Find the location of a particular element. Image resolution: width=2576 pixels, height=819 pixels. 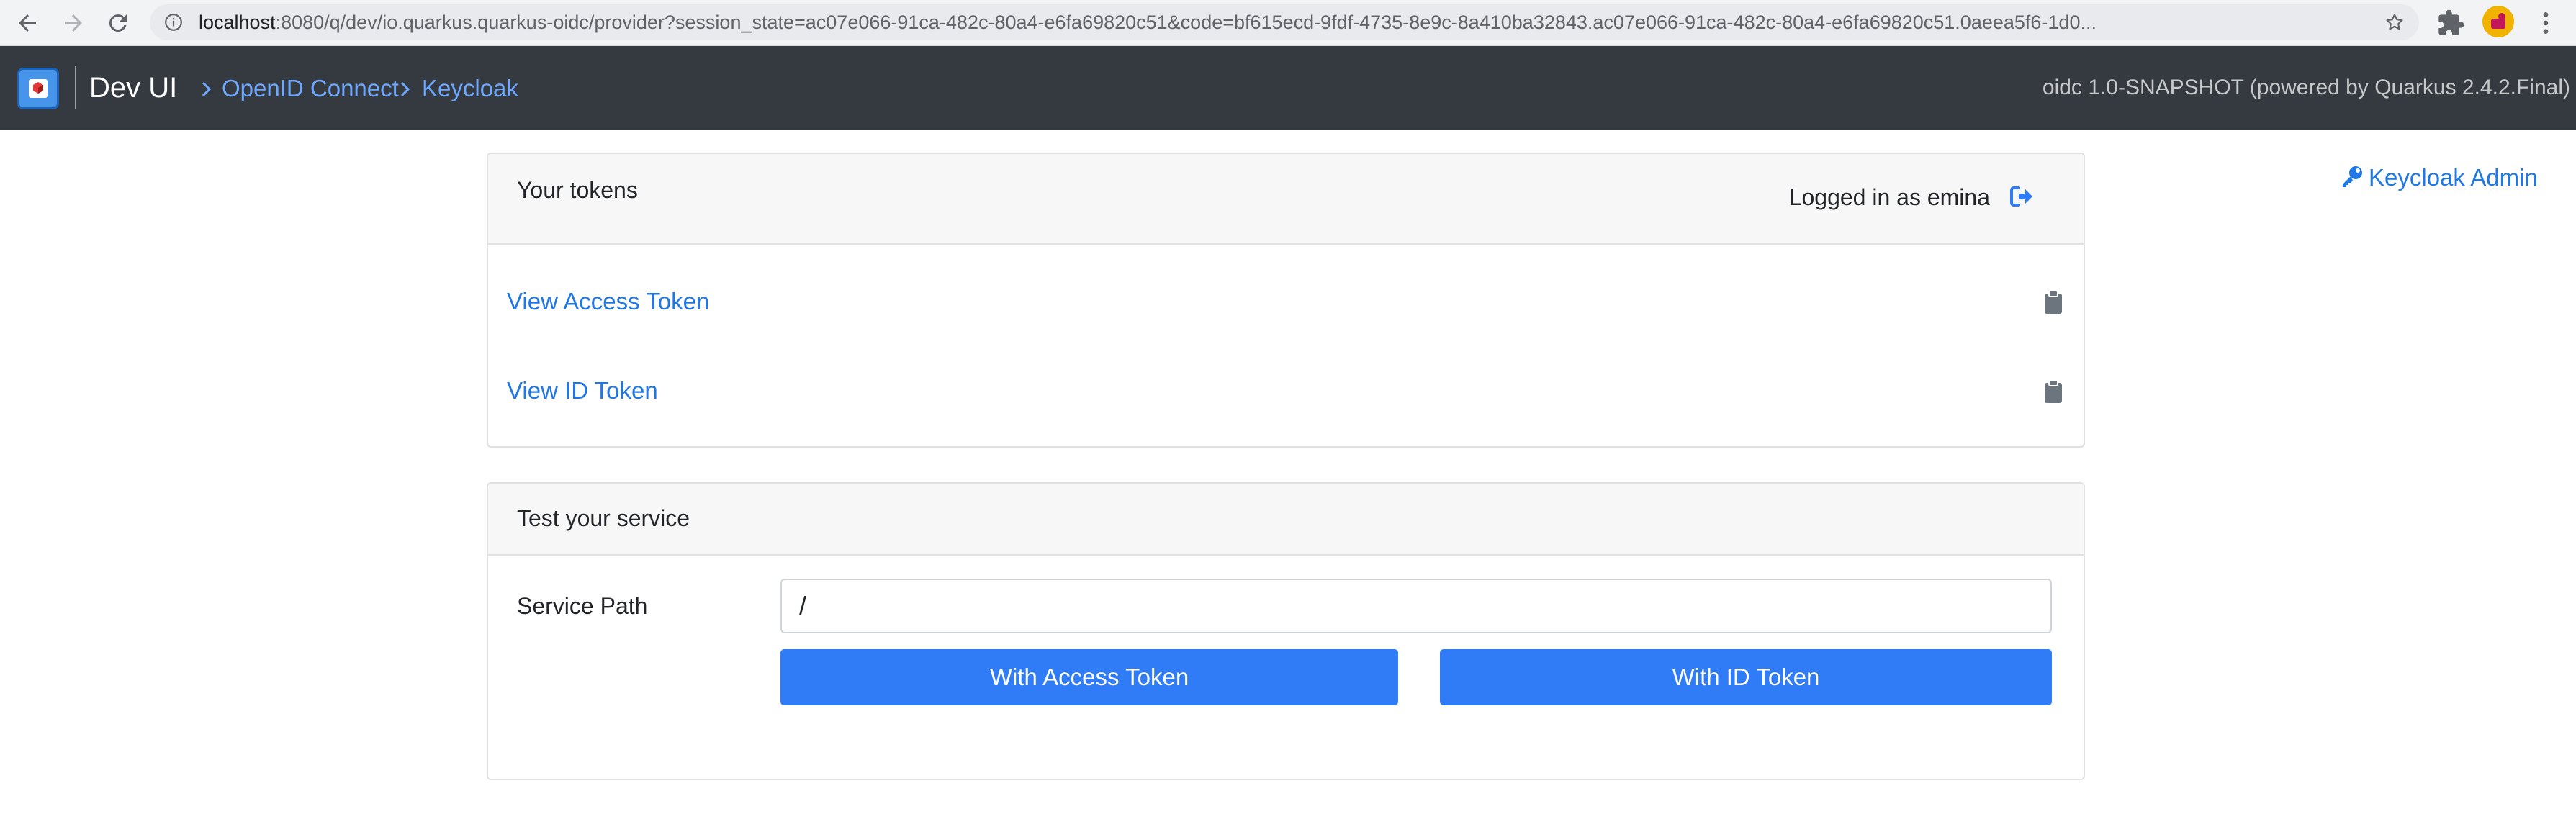

service-path-input is located at coordinates (1416, 606).